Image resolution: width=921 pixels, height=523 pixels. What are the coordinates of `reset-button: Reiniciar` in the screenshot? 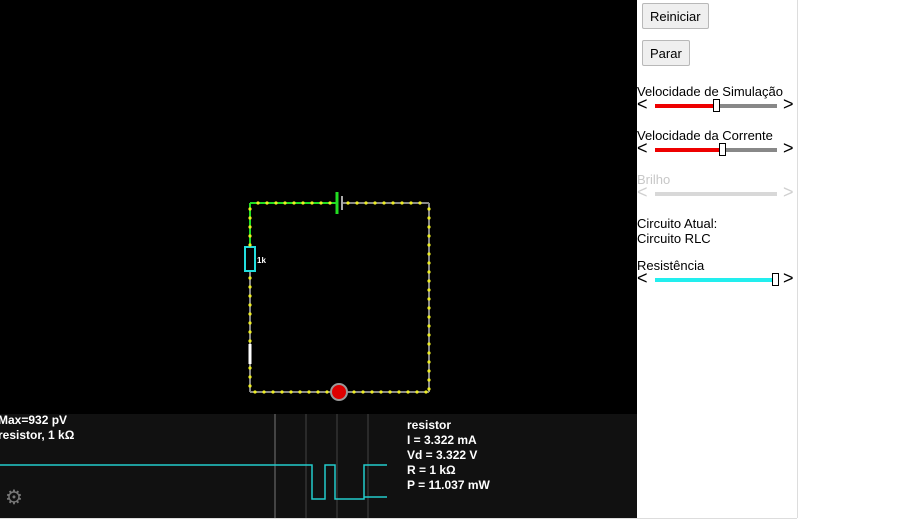 It's located at (675, 16).